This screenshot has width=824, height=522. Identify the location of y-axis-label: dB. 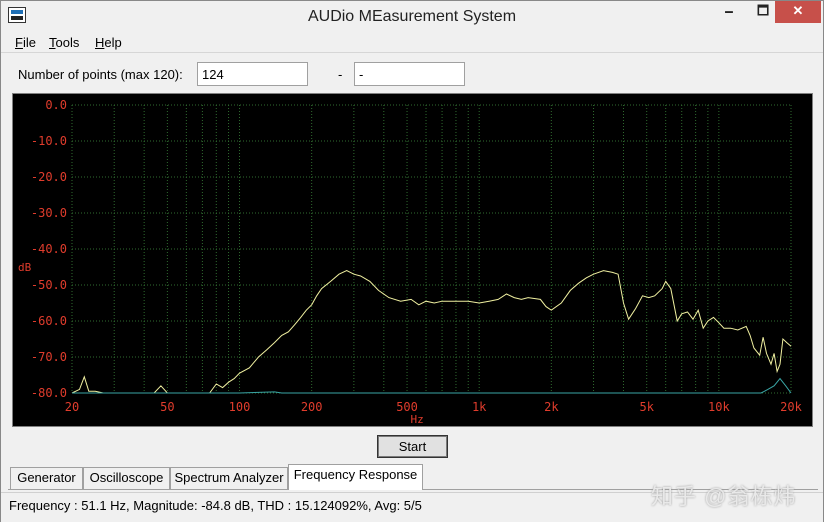
(25, 267).